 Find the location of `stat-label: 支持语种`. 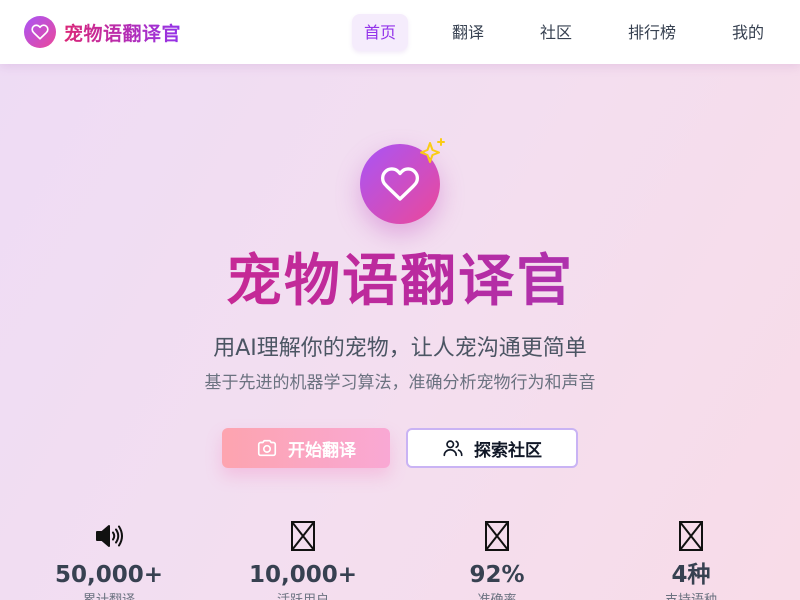

stat-label: 支持语种 is located at coordinates (691, 596).